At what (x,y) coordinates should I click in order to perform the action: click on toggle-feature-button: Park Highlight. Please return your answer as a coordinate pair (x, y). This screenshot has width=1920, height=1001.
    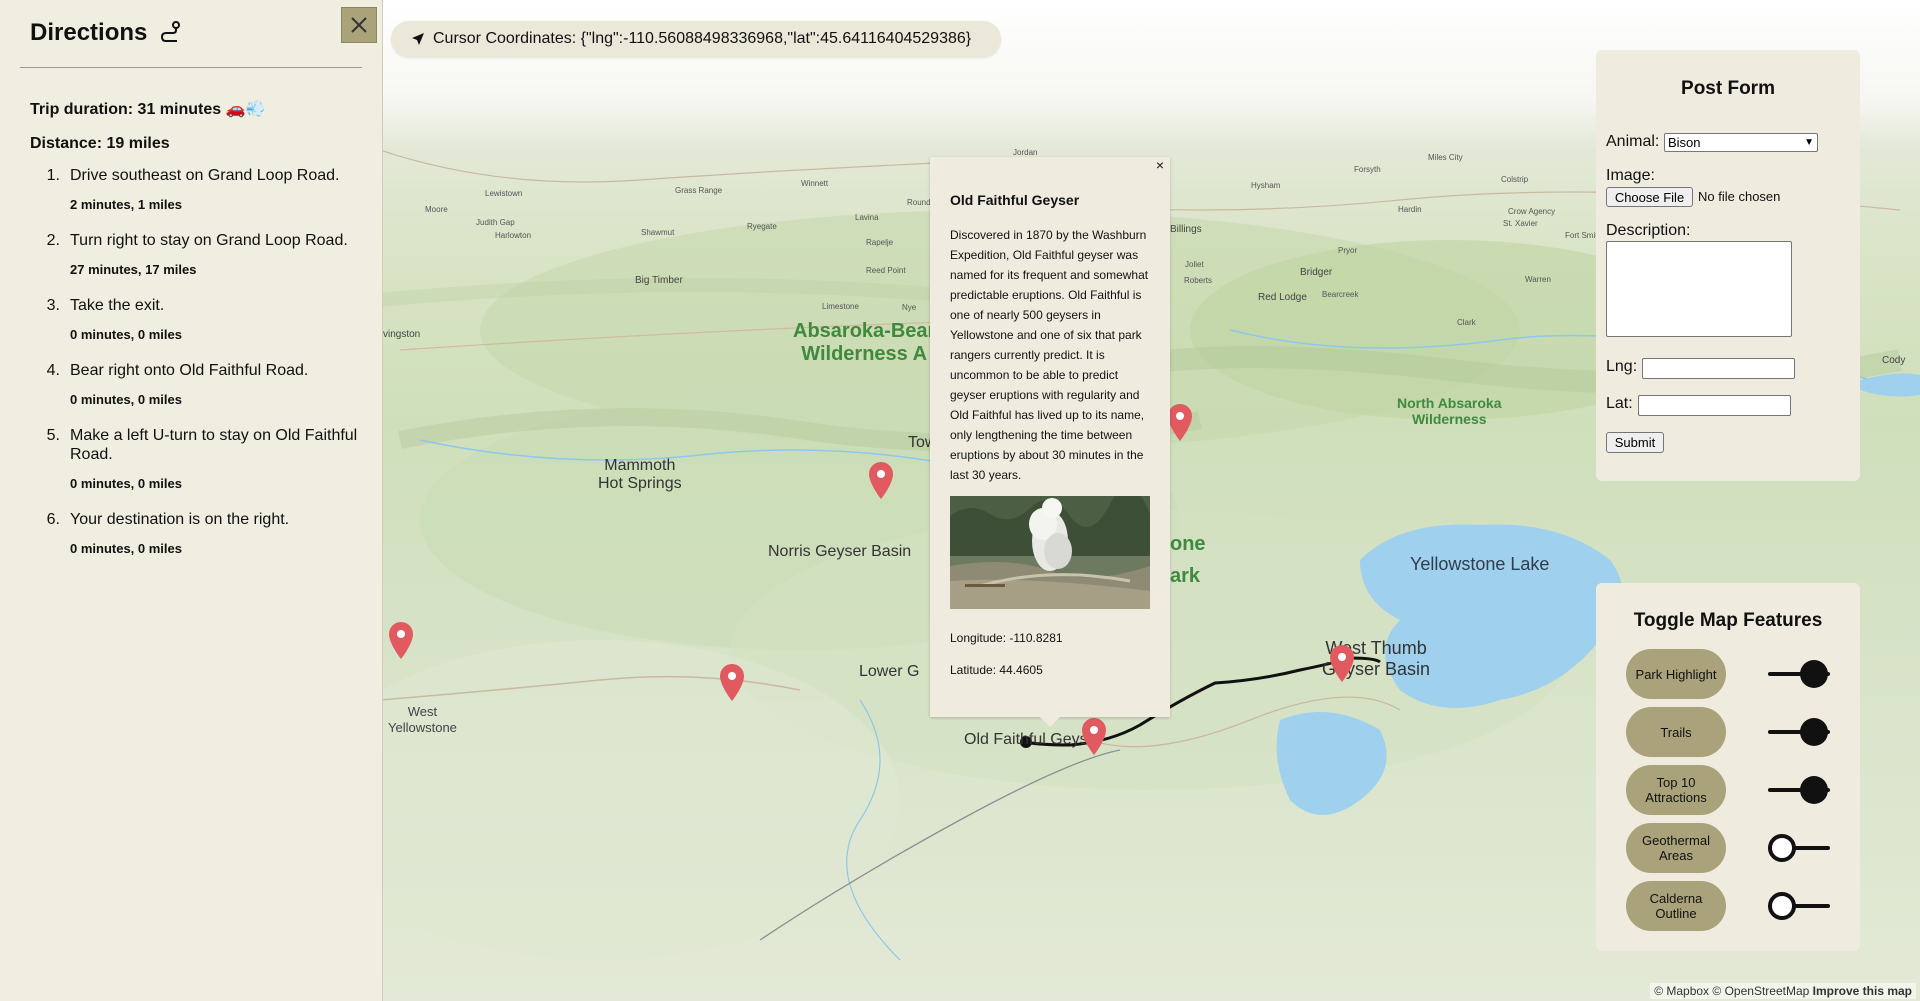
    Looking at the image, I should click on (1676, 674).